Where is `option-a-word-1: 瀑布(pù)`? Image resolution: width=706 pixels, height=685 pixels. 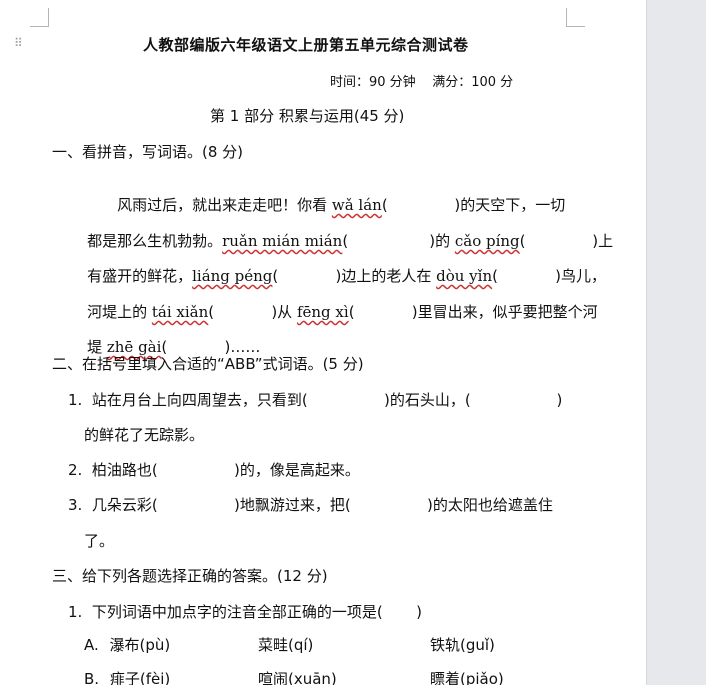 option-a-word-1: 瀑布(pù) is located at coordinates (140, 645).